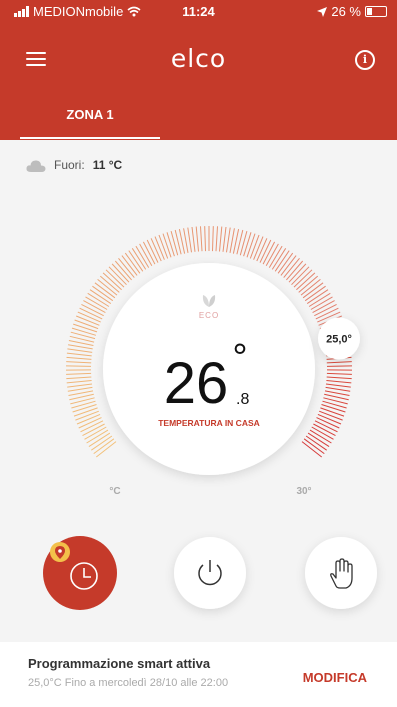  I want to click on location-arrow-icon, so click(322, 11).